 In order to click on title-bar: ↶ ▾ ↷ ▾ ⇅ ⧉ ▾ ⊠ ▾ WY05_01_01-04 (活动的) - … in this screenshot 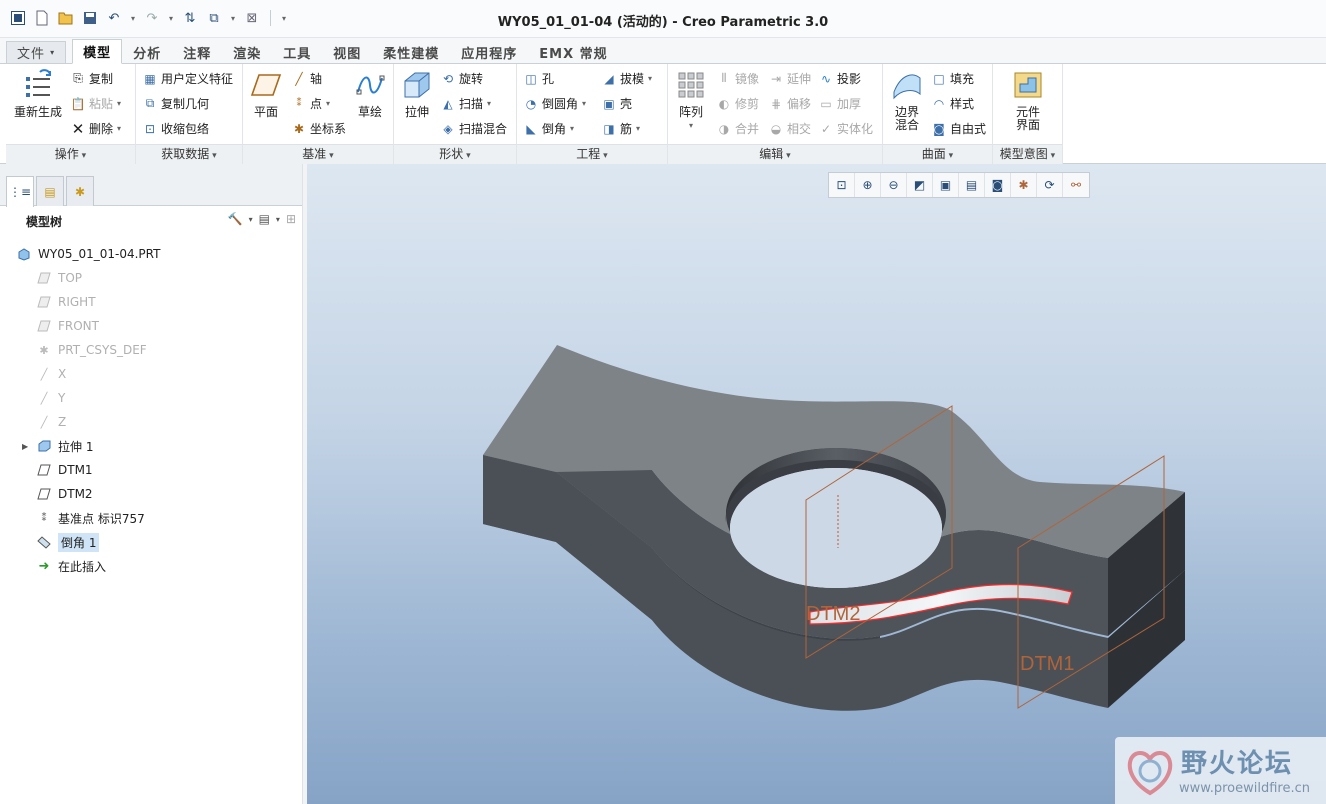, I will do `click(663, 19)`.